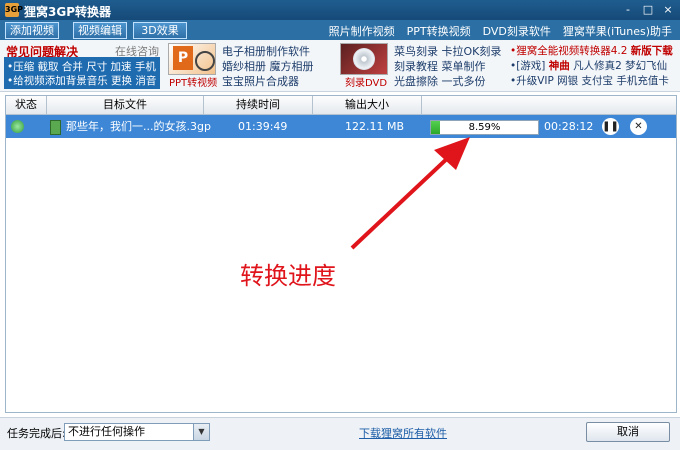  I want to click on download-all-software-link: 下载狸窝所有软件, so click(403, 433).